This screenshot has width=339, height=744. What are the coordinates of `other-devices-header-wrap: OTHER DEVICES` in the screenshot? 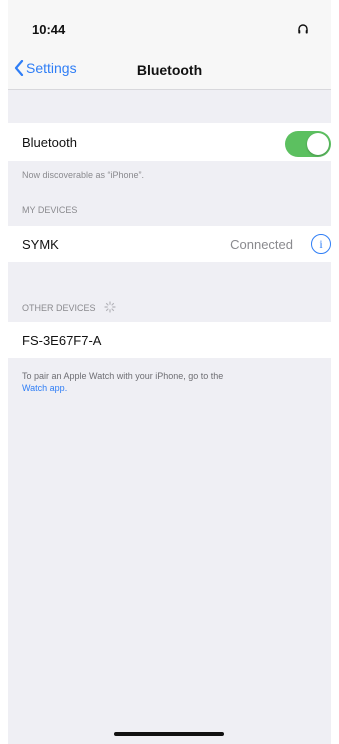 It's located at (69, 307).